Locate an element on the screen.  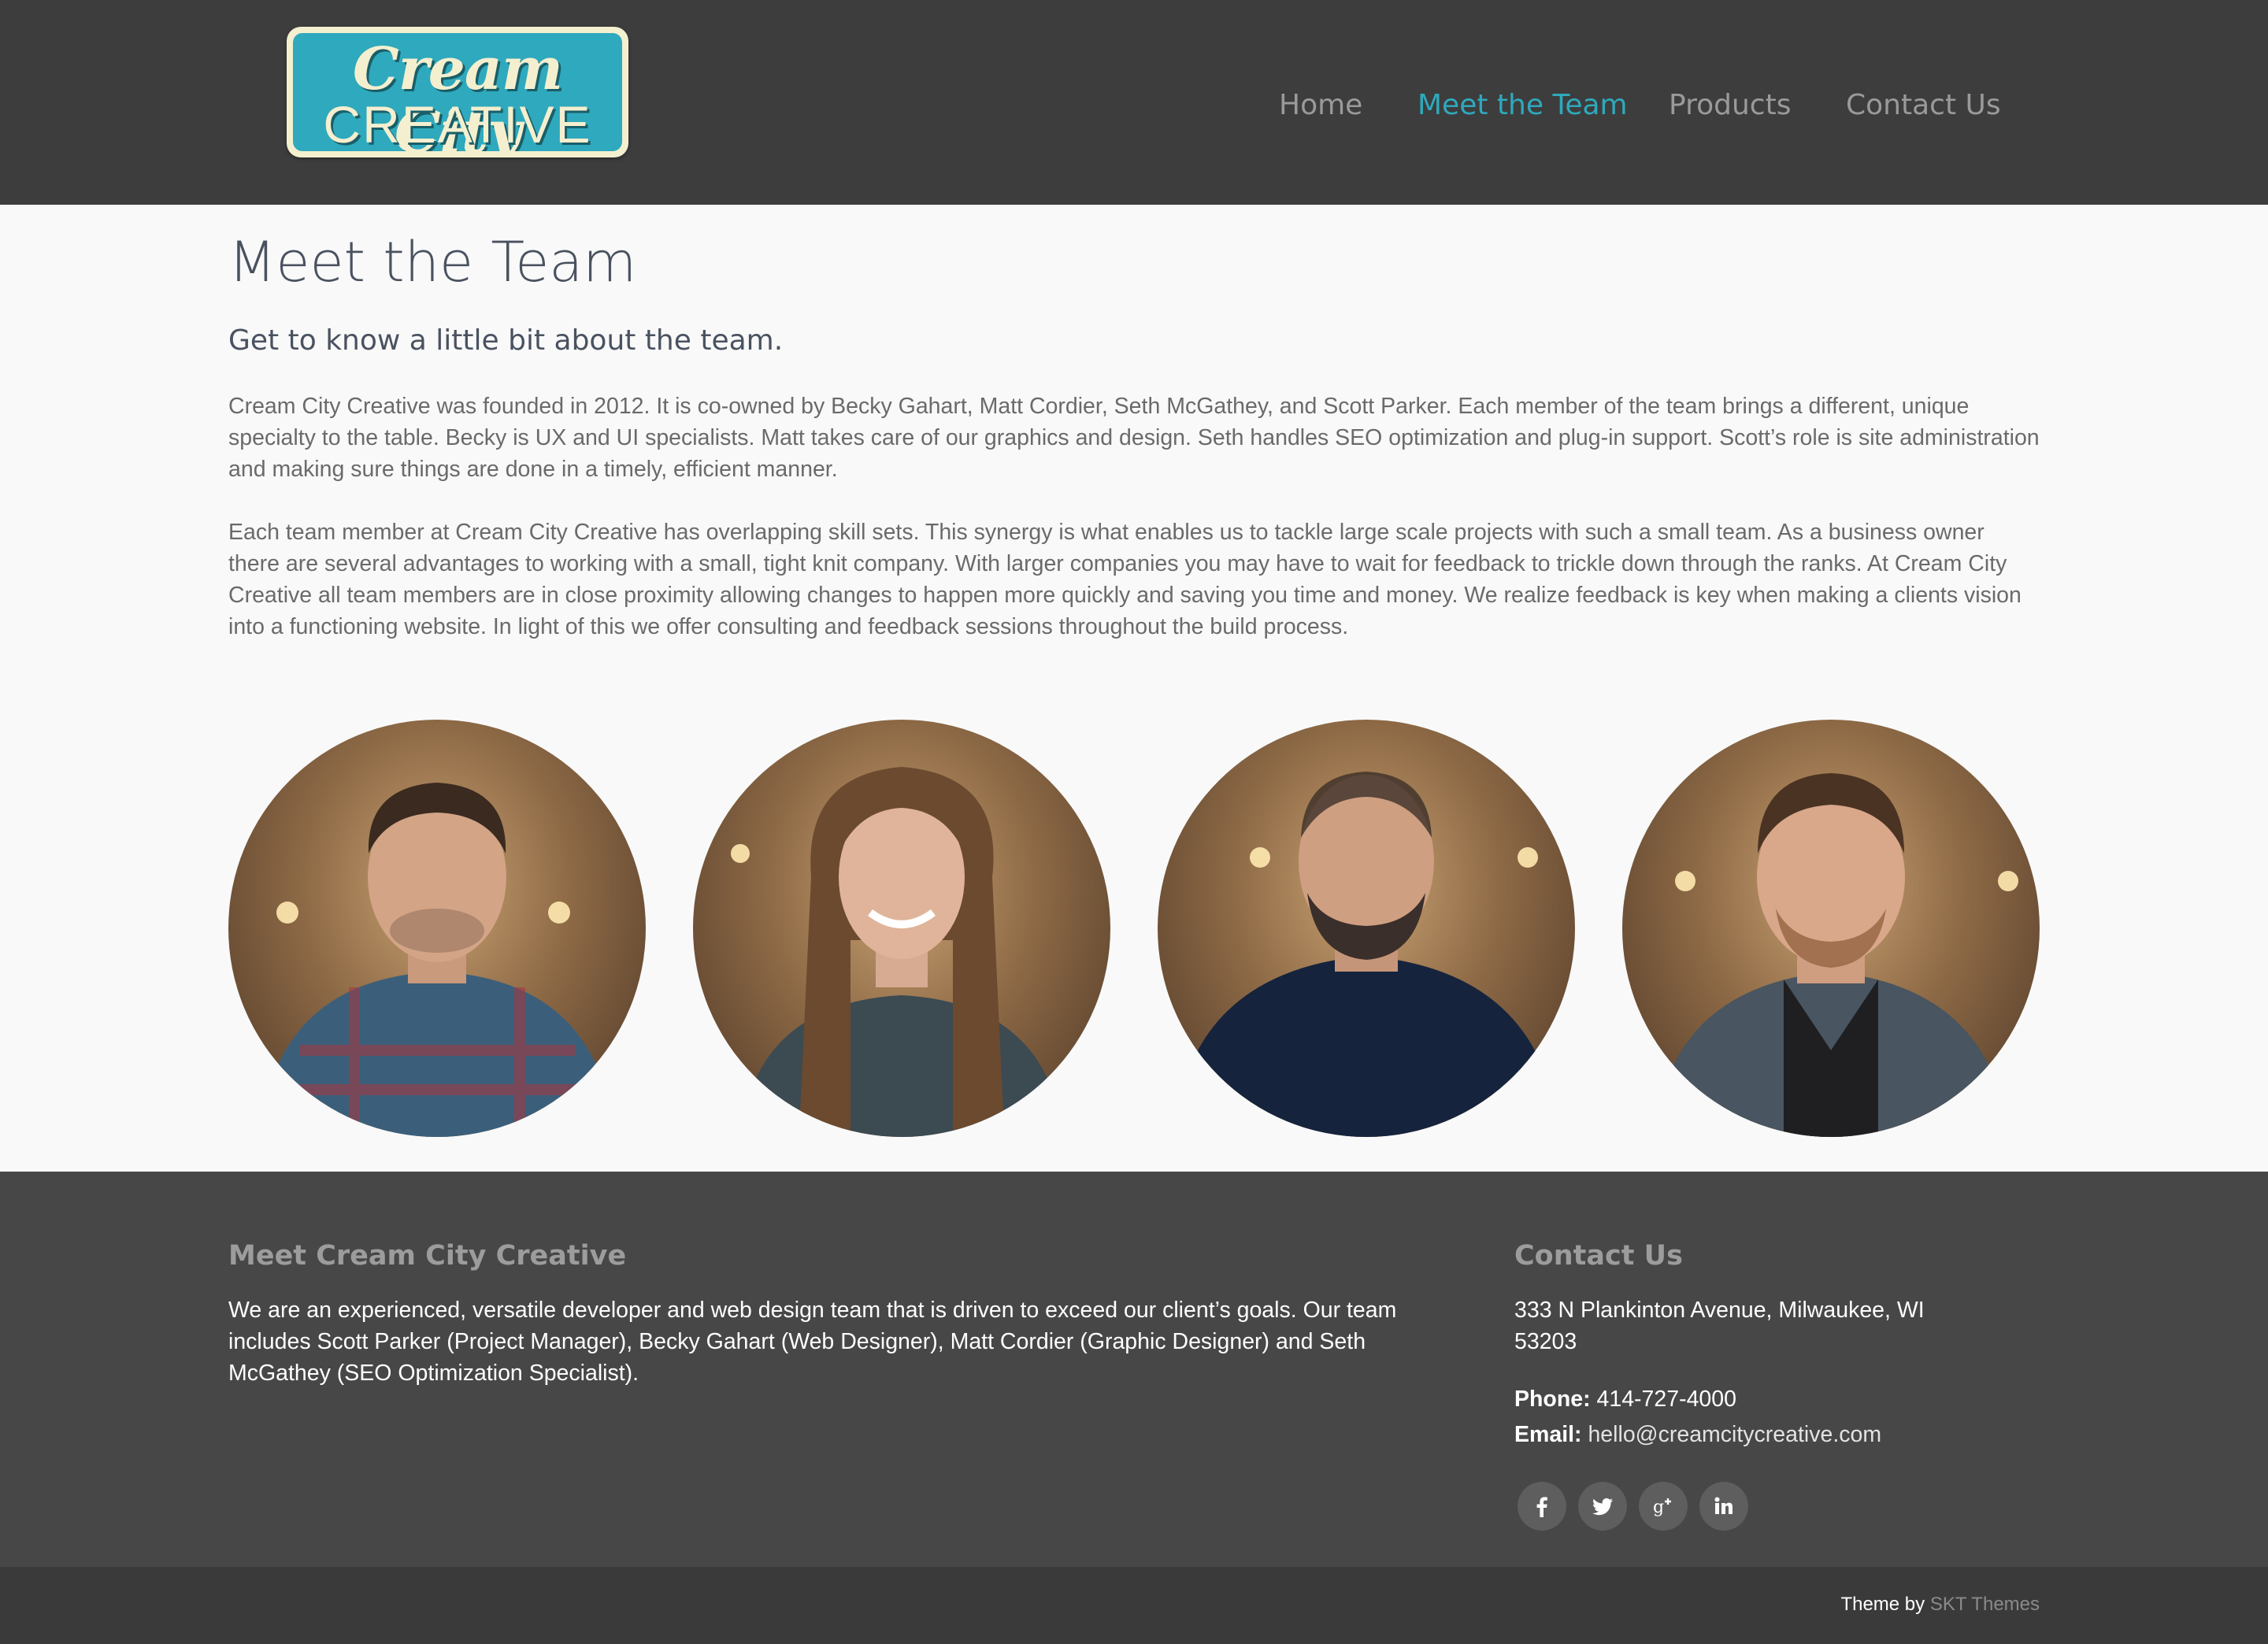
google-plus-icon: g is located at coordinates (1663, 1506).